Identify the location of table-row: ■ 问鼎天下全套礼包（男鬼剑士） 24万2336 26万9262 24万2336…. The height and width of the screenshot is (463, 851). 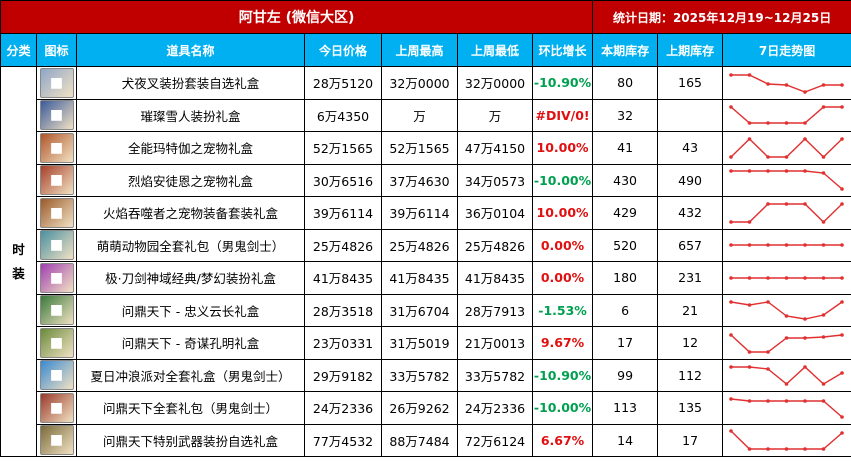
(426, 408).